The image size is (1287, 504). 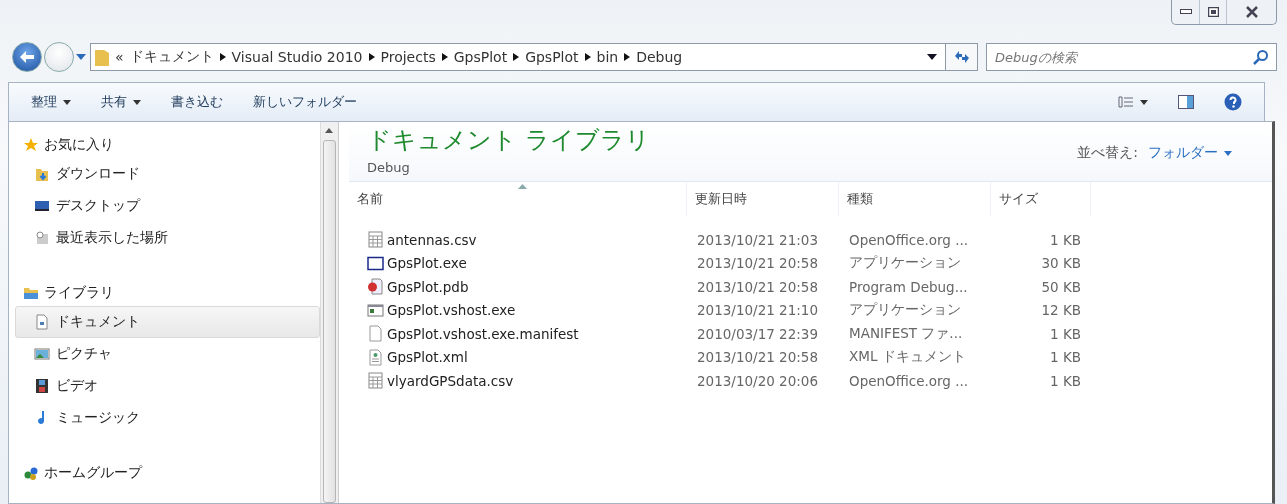 What do you see at coordinates (167, 206) in the screenshot?
I see `sidebar-item: デスクトップ` at bounding box center [167, 206].